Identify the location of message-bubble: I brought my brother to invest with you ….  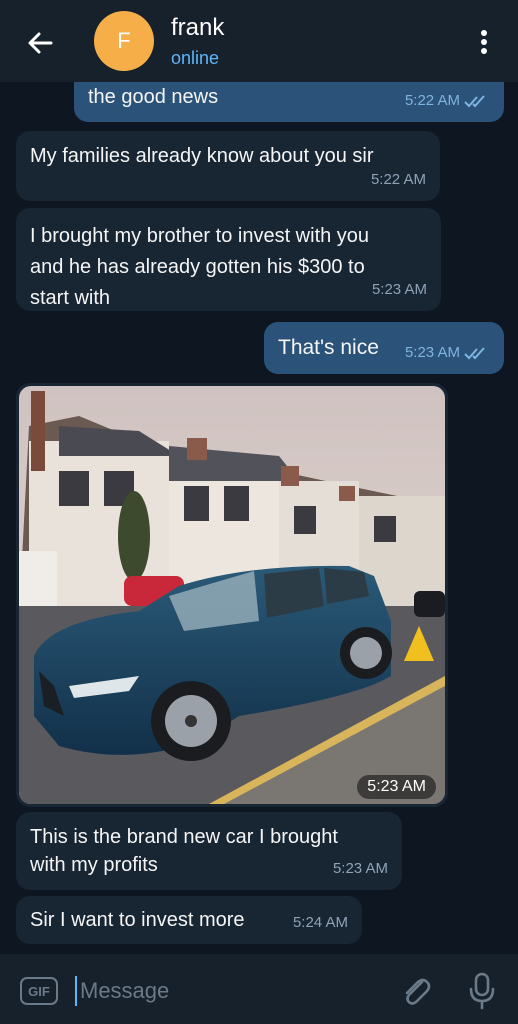
(228, 259).